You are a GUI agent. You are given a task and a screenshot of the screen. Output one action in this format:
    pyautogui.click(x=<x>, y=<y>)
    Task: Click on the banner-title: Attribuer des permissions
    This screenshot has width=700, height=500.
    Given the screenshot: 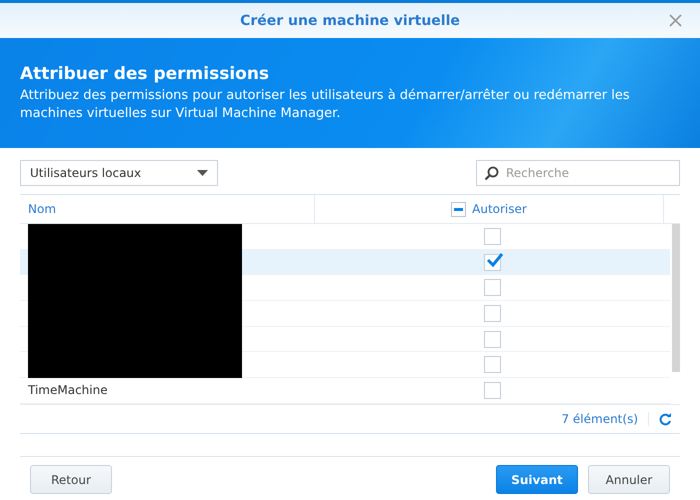 What is the action you would take?
    pyautogui.click(x=145, y=74)
    